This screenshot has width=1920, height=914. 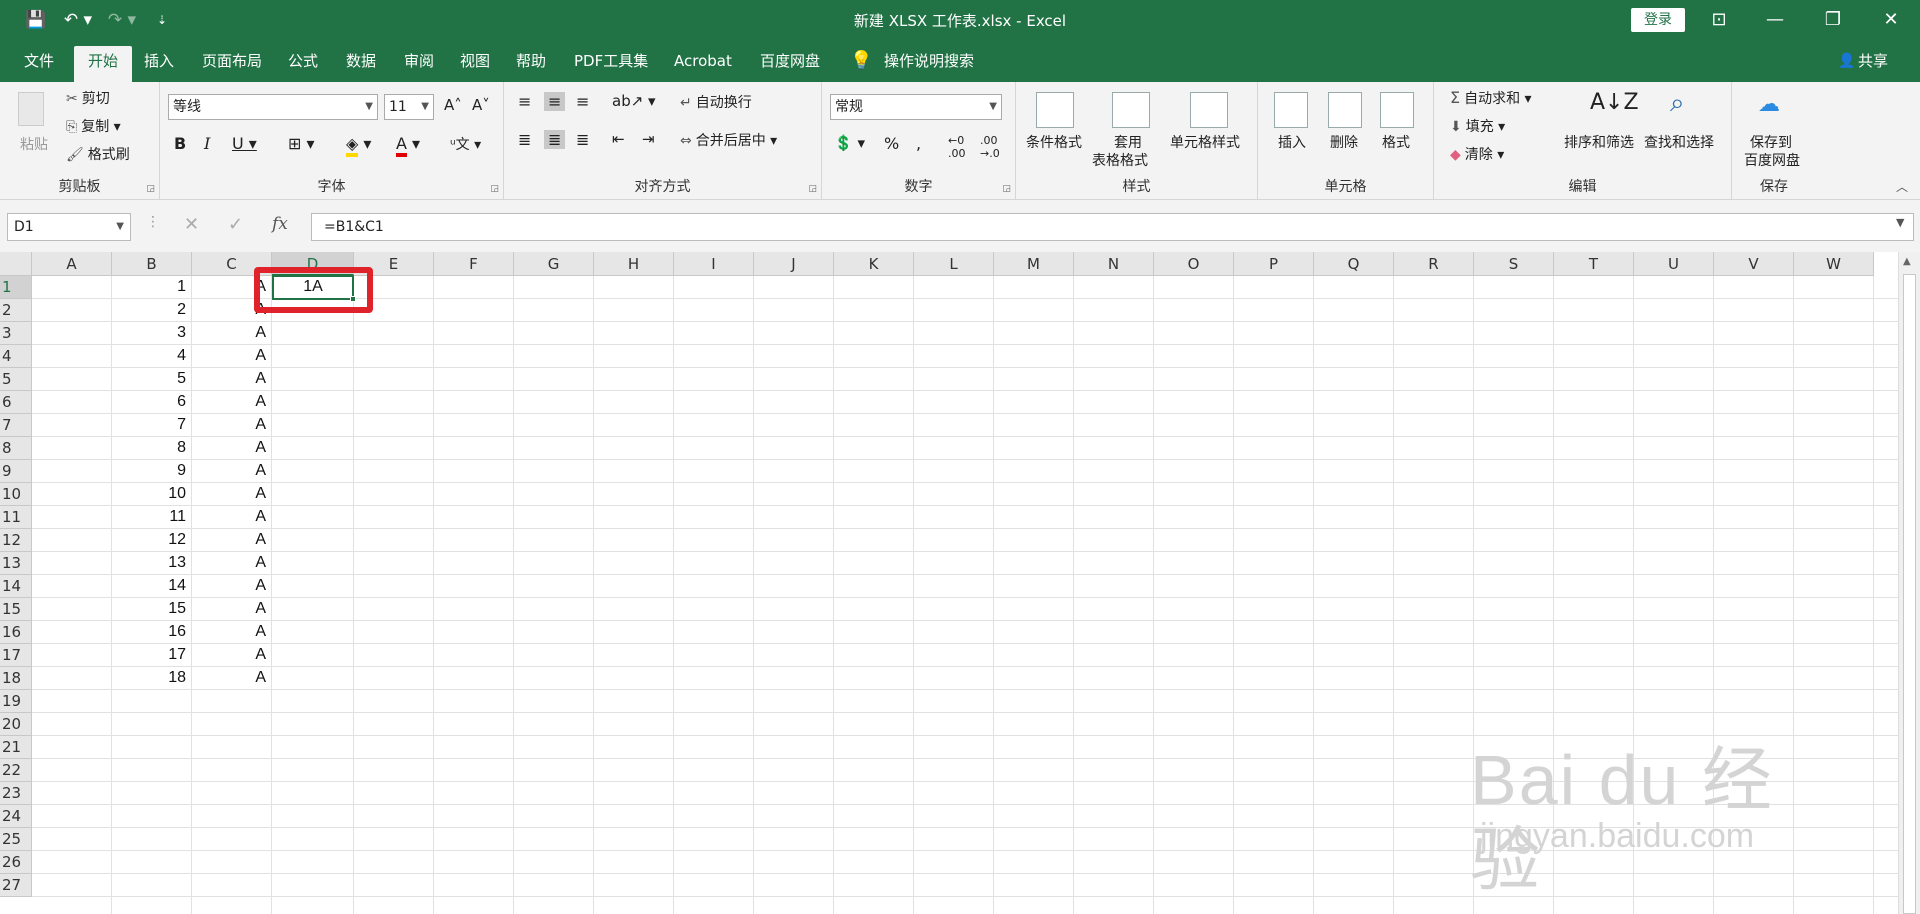 What do you see at coordinates (149, 425) in the screenshot?
I see `cell-b7: 7` at bounding box center [149, 425].